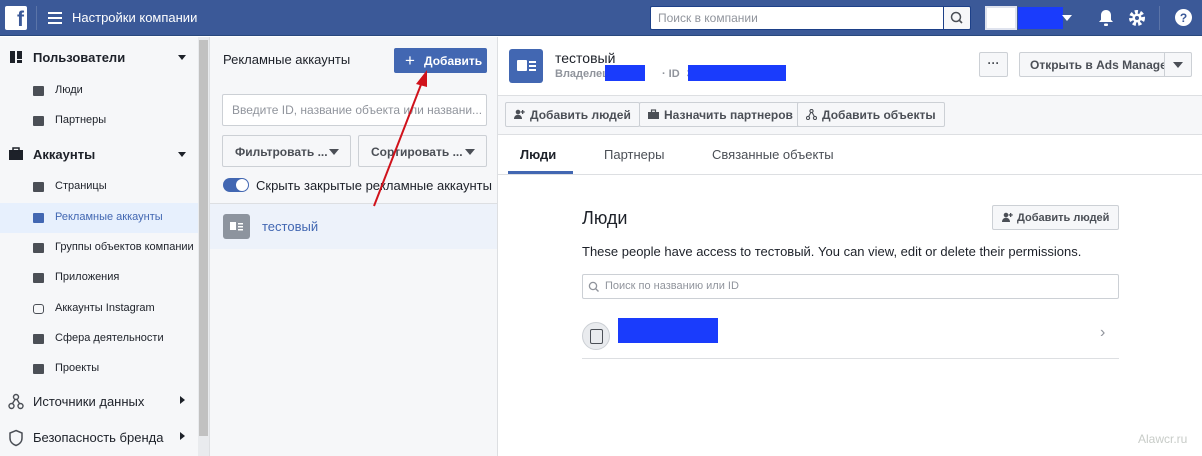  Describe the element at coordinates (879, 115) in the screenshot. I see `add-assets-label: Добавить объекты` at that location.